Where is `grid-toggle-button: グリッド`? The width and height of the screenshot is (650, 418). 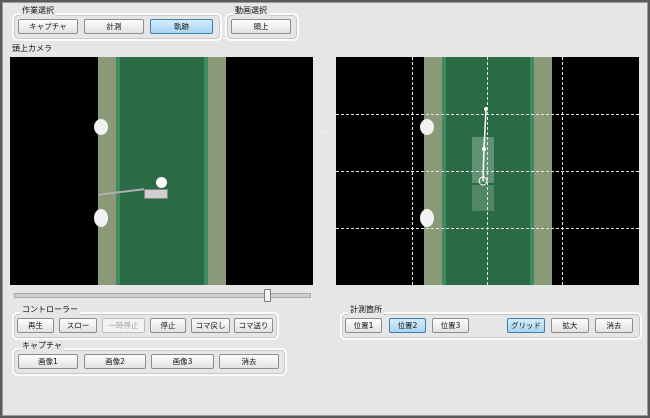
grid-toggle-button: グリッド is located at coordinates (526, 325).